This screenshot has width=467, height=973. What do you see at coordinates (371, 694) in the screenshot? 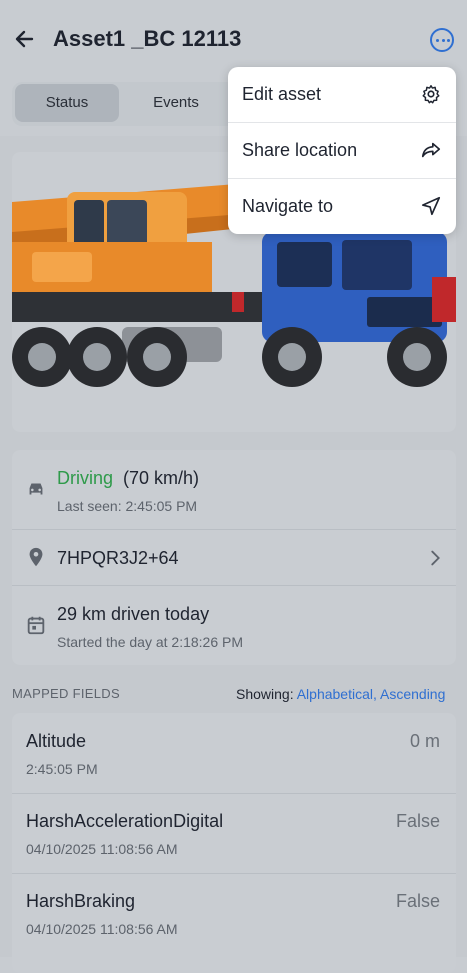
I see `sort-order-link: Alphabetical, Ascending` at bounding box center [371, 694].